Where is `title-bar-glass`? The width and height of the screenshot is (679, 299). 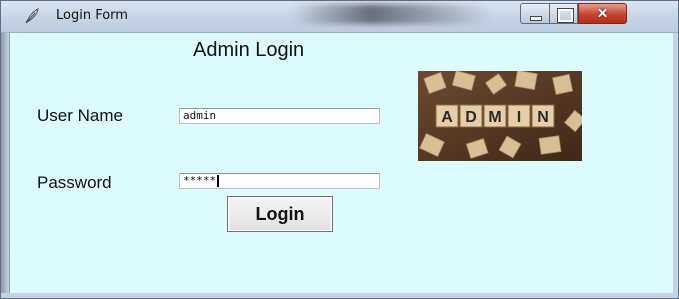 title-bar-glass is located at coordinates (391, 14).